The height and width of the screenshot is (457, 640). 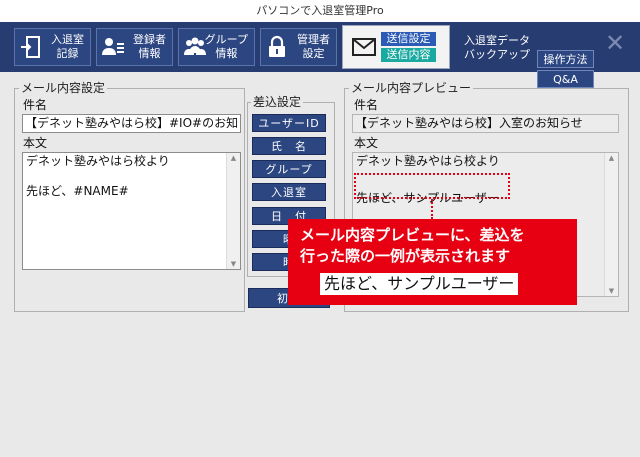 What do you see at coordinates (67, 46) in the screenshot?
I see `record-button-label: 入退室 記録` at bounding box center [67, 46].